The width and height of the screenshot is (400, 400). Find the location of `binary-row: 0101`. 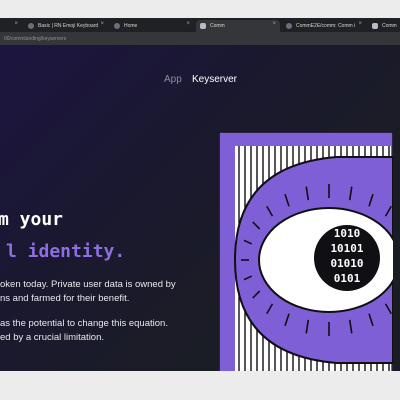

binary-row: 0101 is located at coordinates (347, 278).